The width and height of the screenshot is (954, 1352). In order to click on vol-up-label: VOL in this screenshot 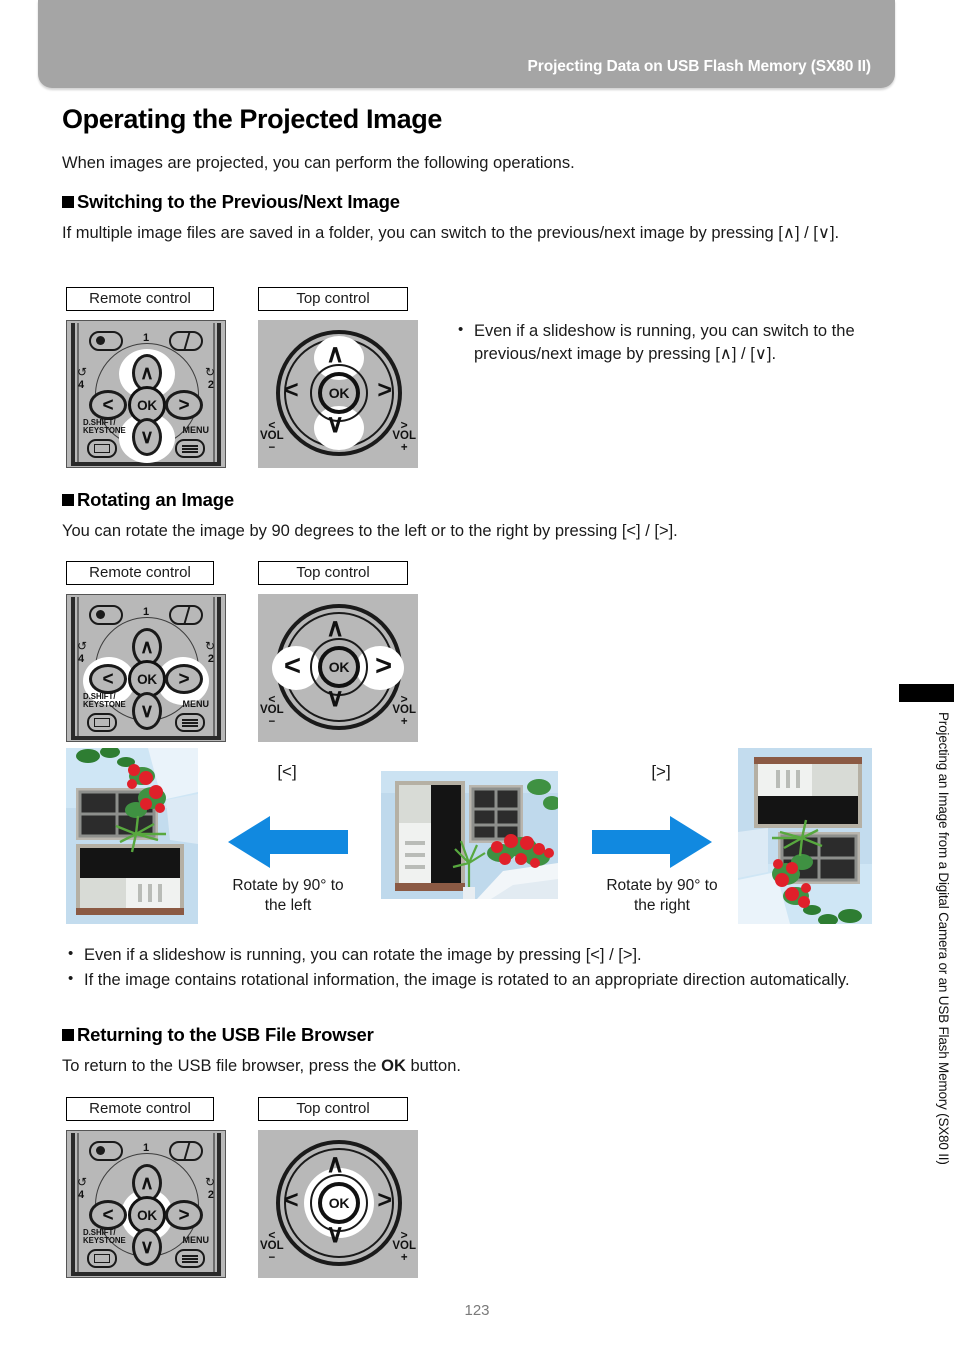, I will do `click(404, 436)`.